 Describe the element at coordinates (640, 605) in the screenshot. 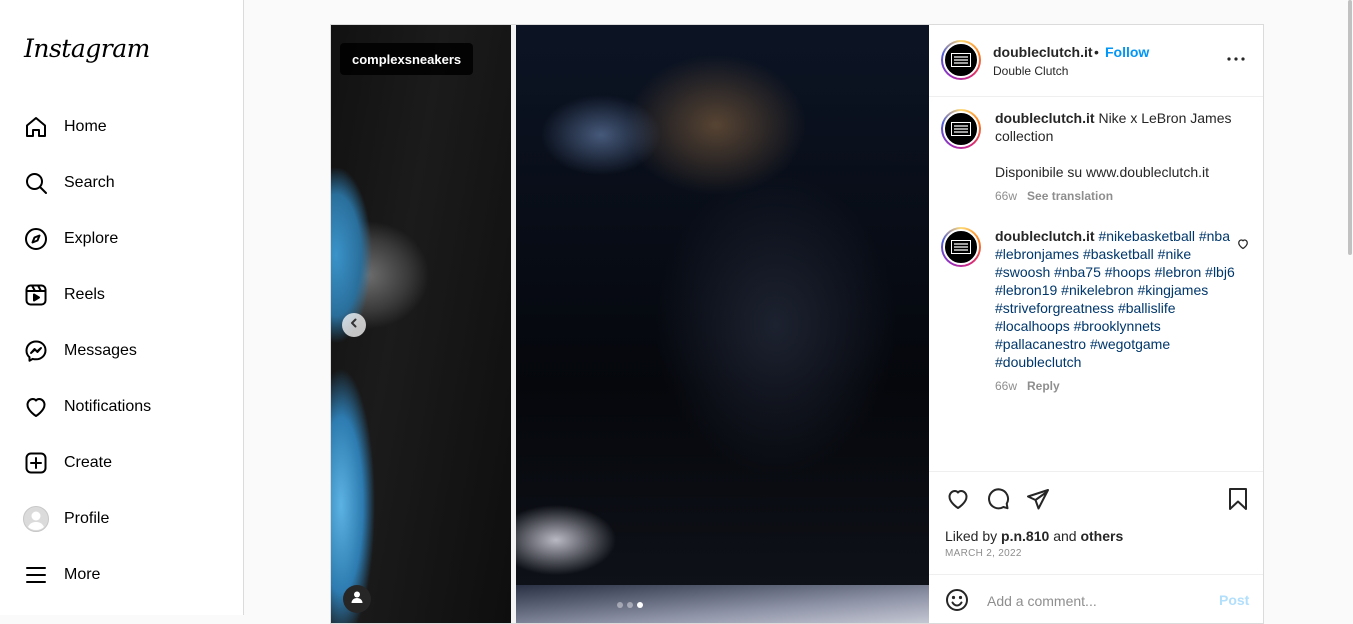

I see `carousel-dot-active` at that location.